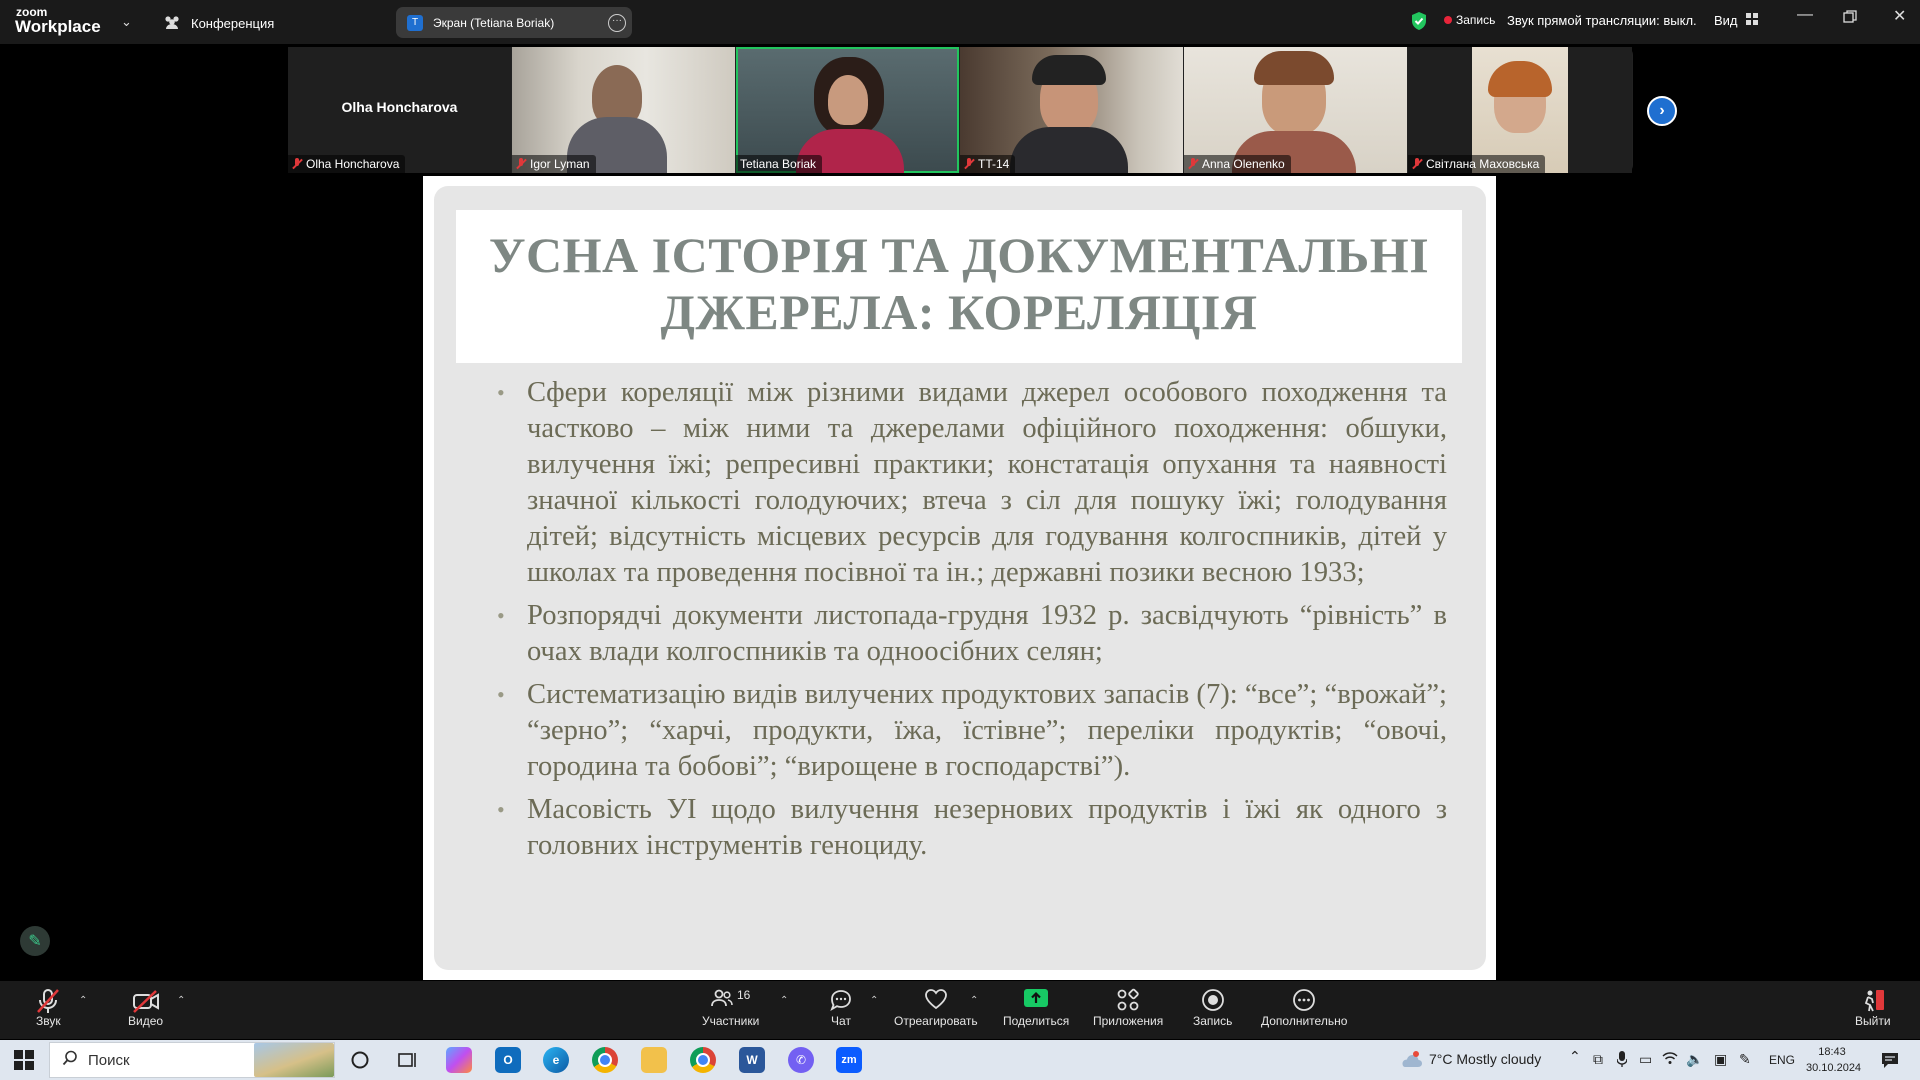 The image size is (1920, 1080). I want to click on outlook-icon: O, so click(508, 1060).